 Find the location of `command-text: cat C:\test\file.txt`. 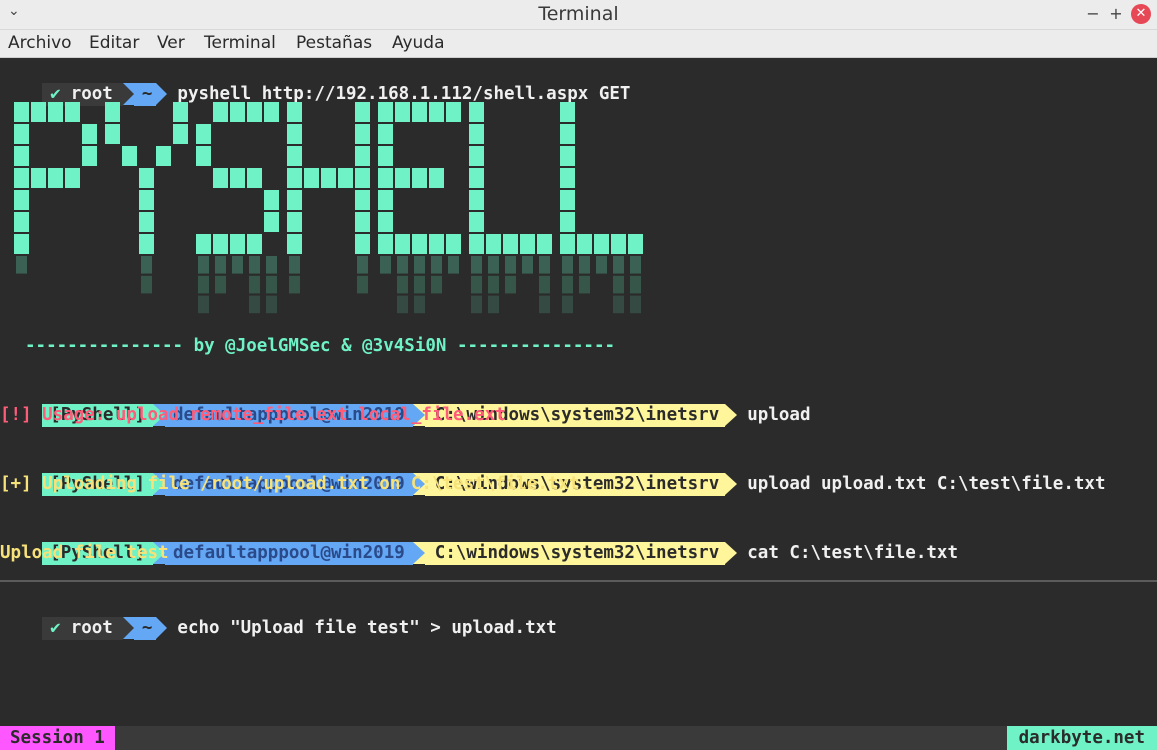

command-text: cat C:\test\file.txt is located at coordinates (852, 553).